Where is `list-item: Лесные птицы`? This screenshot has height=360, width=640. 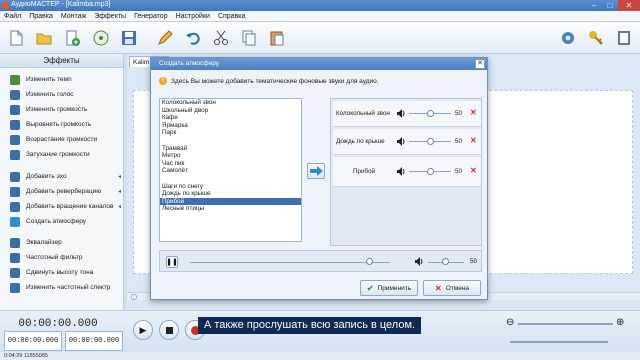
list-item: Лесные птицы is located at coordinates (230, 209).